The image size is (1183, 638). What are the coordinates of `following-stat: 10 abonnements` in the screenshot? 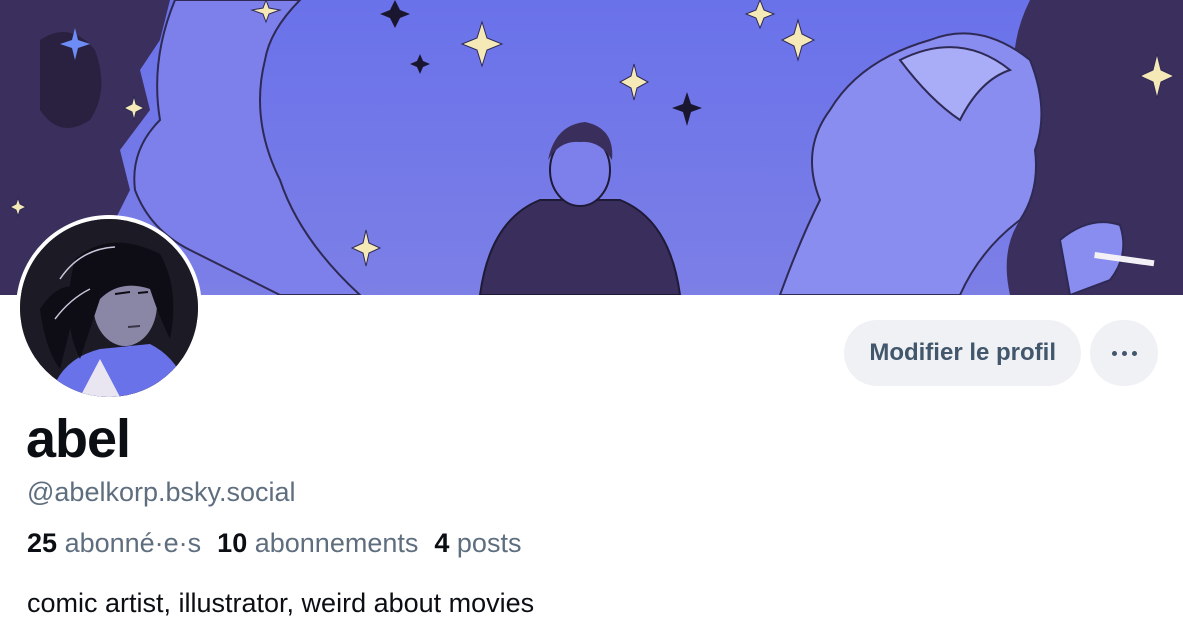 It's located at (317, 543).